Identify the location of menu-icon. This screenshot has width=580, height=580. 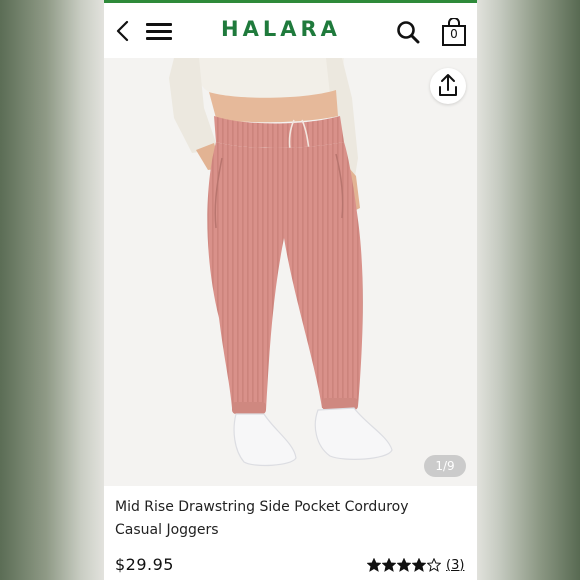
(159, 32).